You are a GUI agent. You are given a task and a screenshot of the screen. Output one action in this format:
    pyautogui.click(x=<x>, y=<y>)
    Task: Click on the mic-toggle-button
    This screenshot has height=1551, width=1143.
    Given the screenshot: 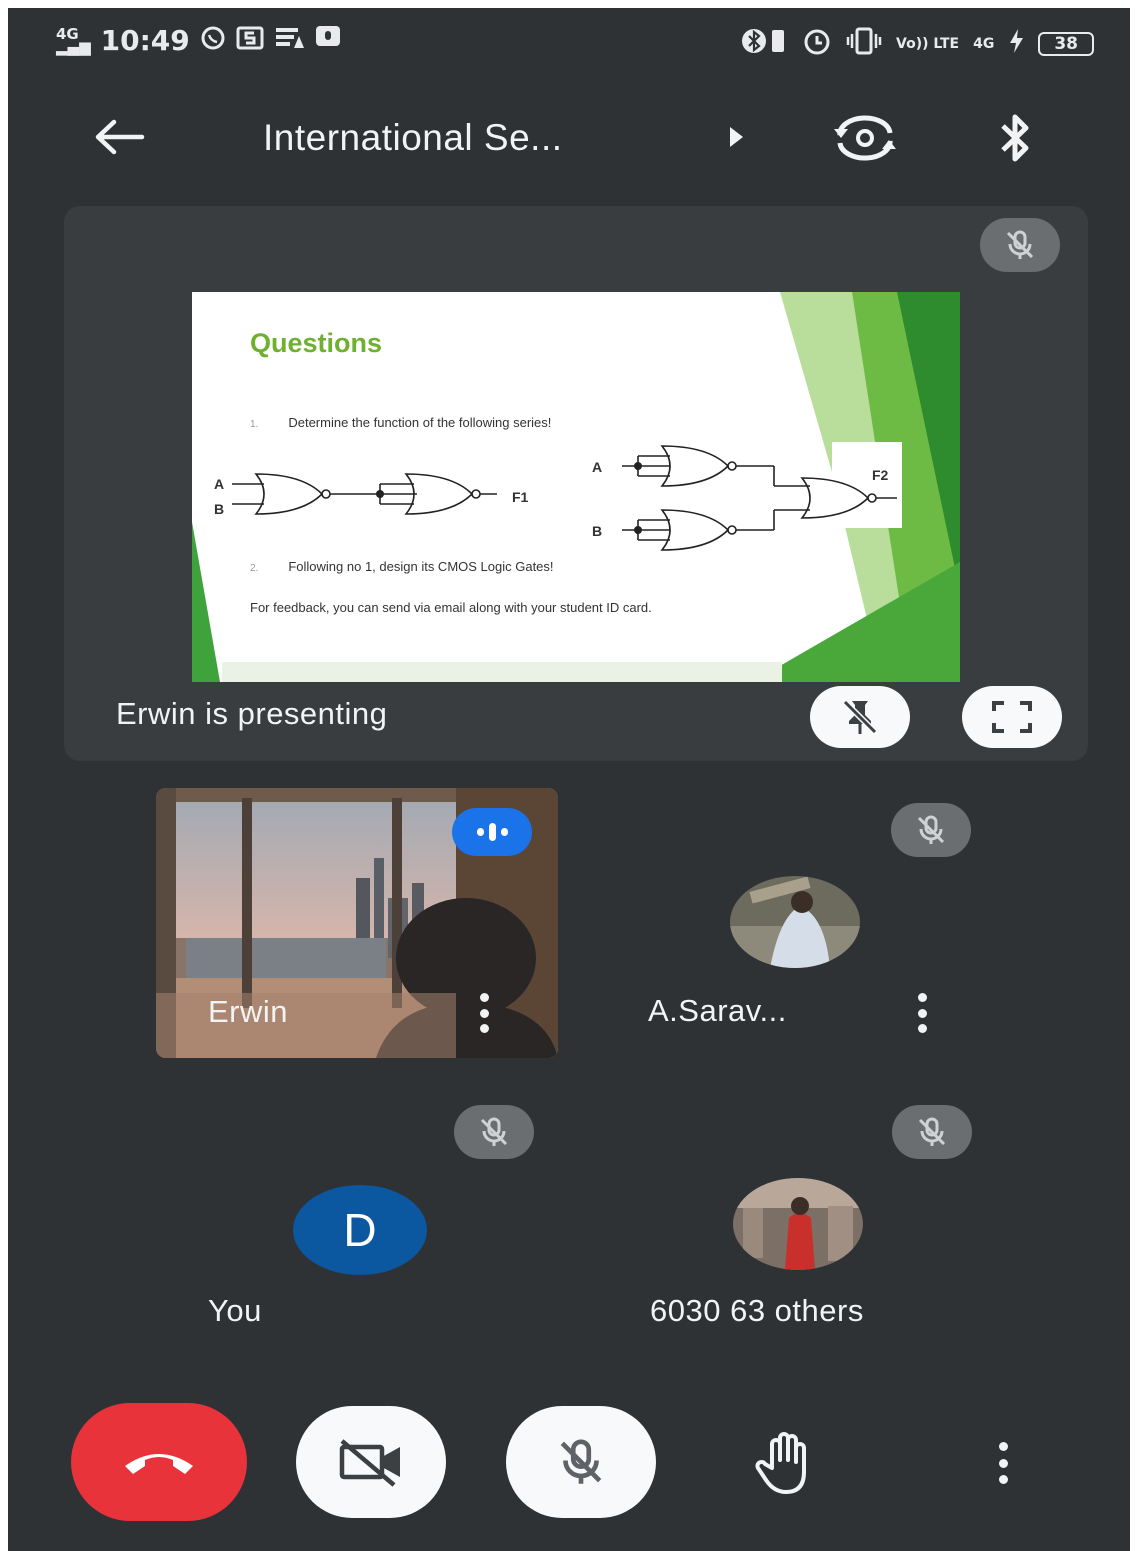 What is the action you would take?
    pyautogui.click(x=581, y=1462)
    